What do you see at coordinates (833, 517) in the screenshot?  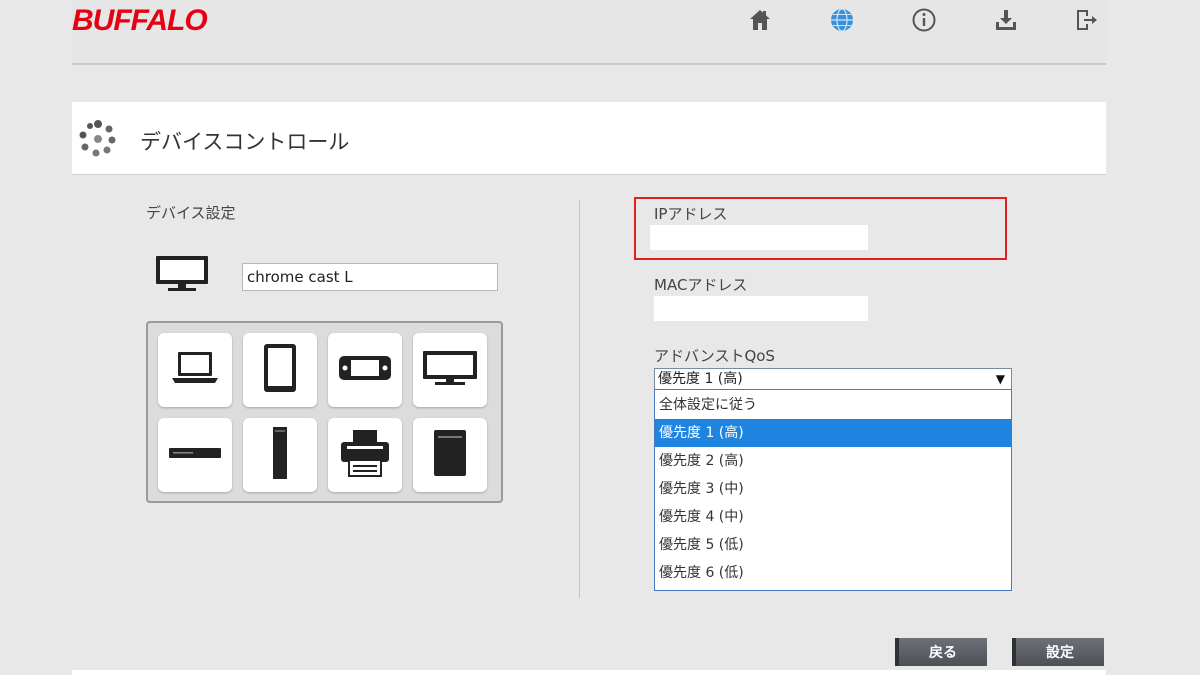 I see `qos-option-priority-4: 優先度 4 (中)` at bounding box center [833, 517].